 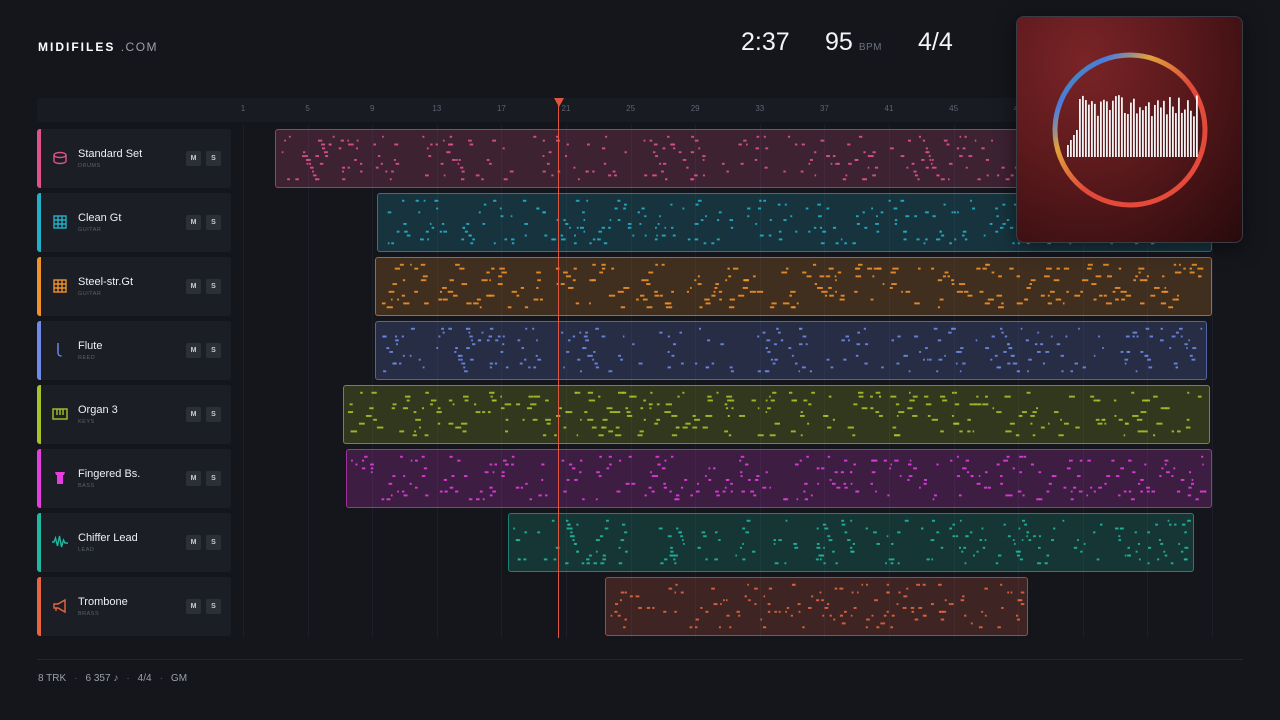 I want to click on time-signature: 4/4, so click(x=935, y=42).